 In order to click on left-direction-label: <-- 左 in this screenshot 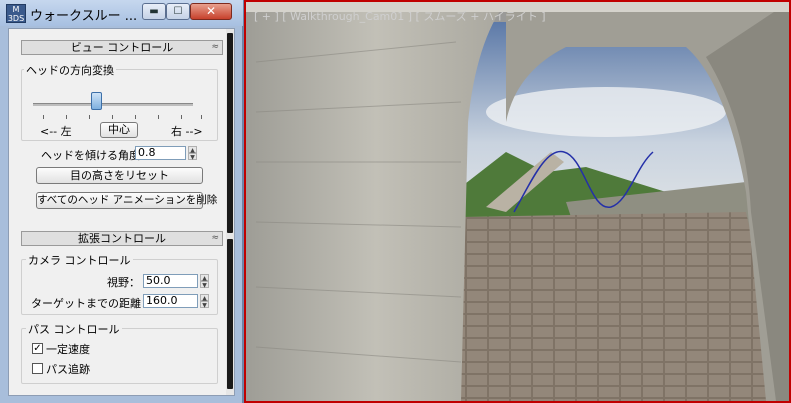, I will do `click(56, 131)`.